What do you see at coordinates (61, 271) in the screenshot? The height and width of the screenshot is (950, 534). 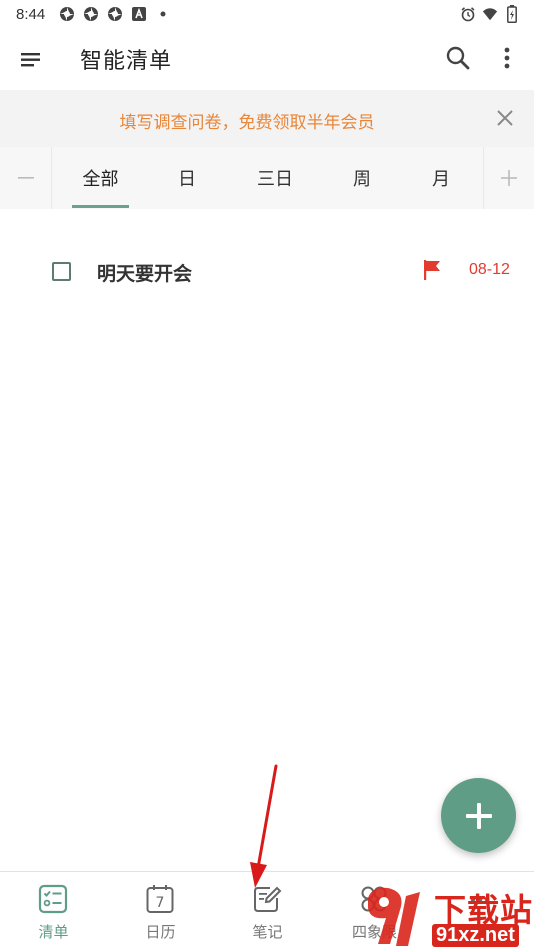 I see `task-checkbox` at bounding box center [61, 271].